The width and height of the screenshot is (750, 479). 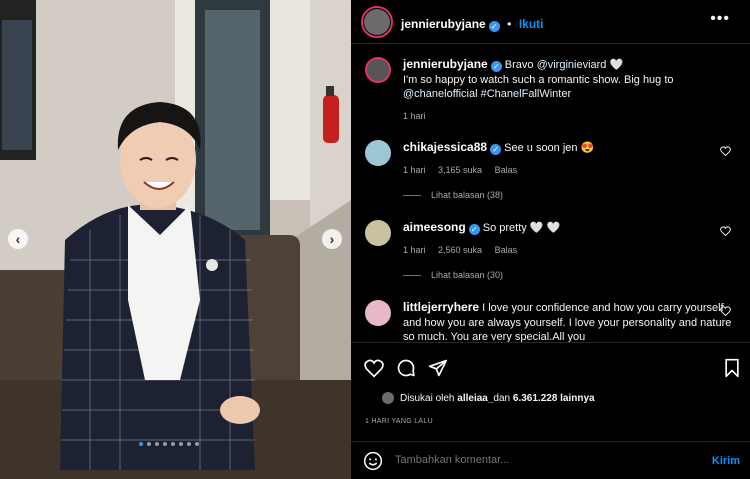 What do you see at coordinates (554, 398) in the screenshot?
I see `likes-count: 6.361.228 lainnya` at bounding box center [554, 398].